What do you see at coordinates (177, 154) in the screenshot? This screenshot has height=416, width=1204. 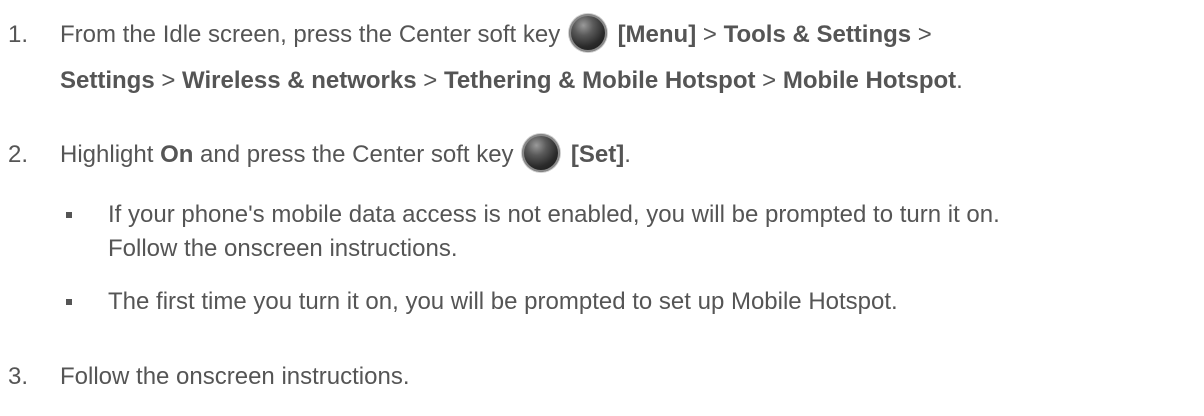 I see `on-option-label: On` at bounding box center [177, 154].